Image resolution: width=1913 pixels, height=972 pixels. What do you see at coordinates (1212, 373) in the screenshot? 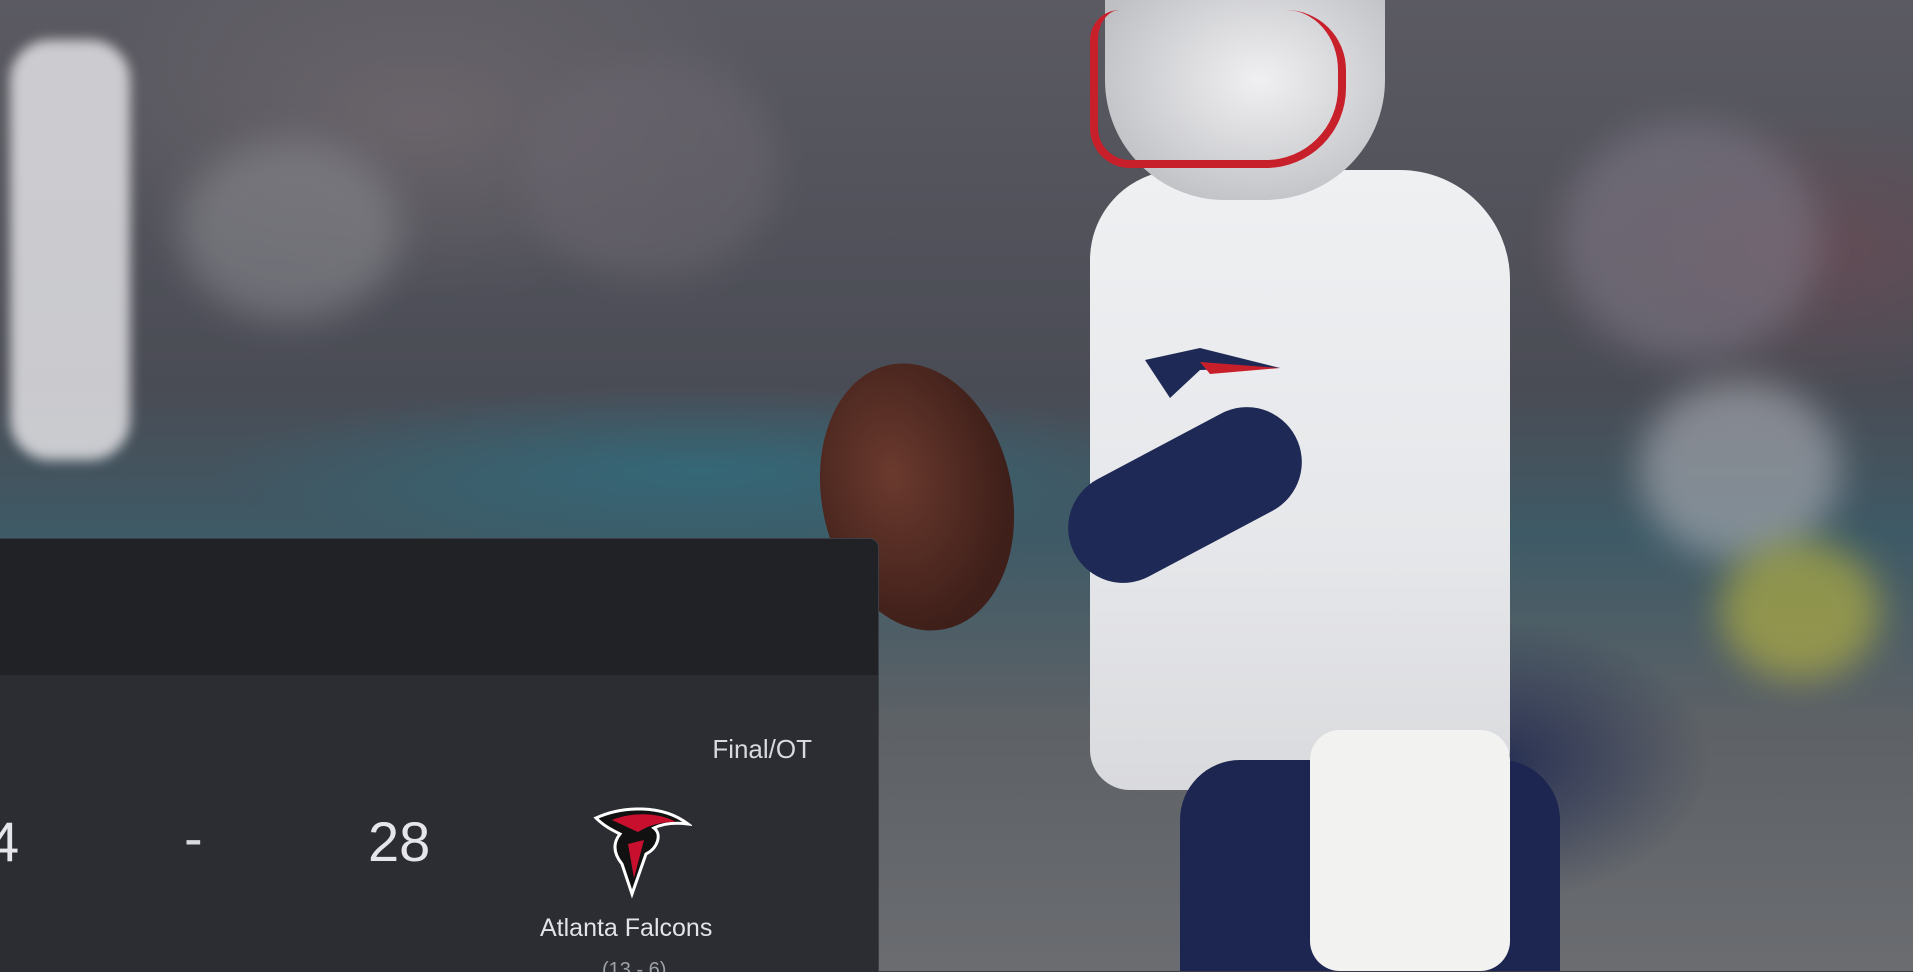
I see `patriots-logo-icon` at bounding box center [1212, 373].